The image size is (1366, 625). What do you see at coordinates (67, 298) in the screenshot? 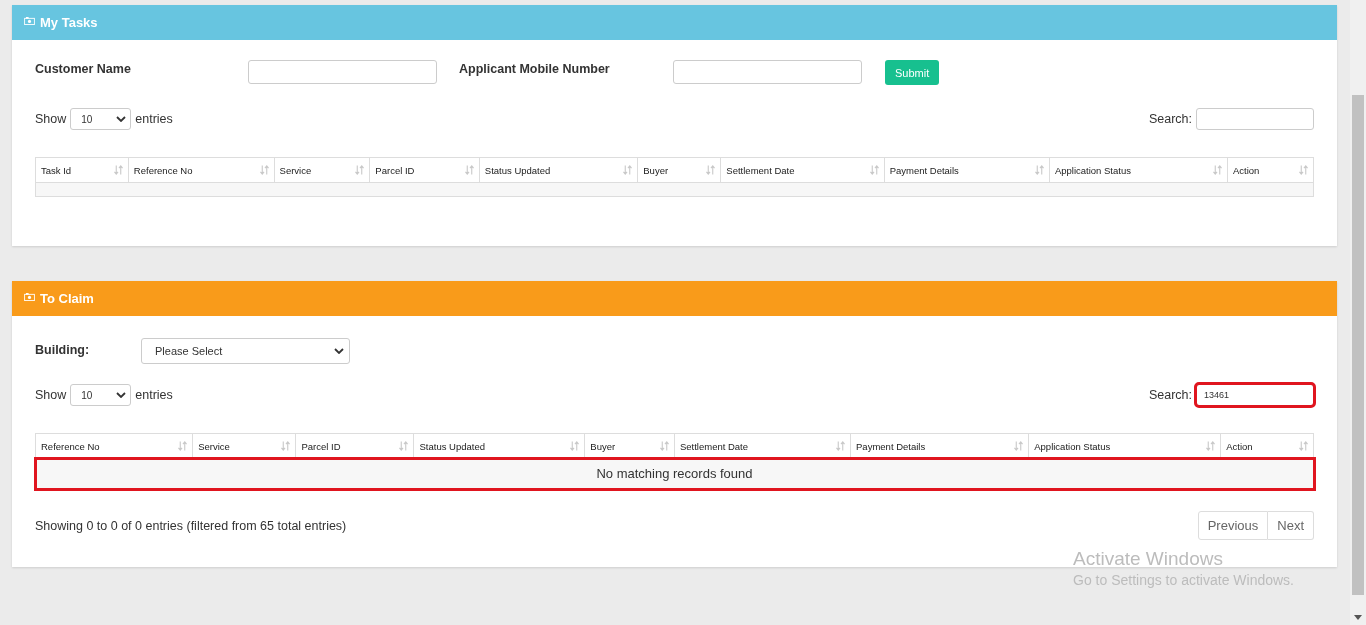
I see `panel-title: To Claim` at bounding box center [67, 298].